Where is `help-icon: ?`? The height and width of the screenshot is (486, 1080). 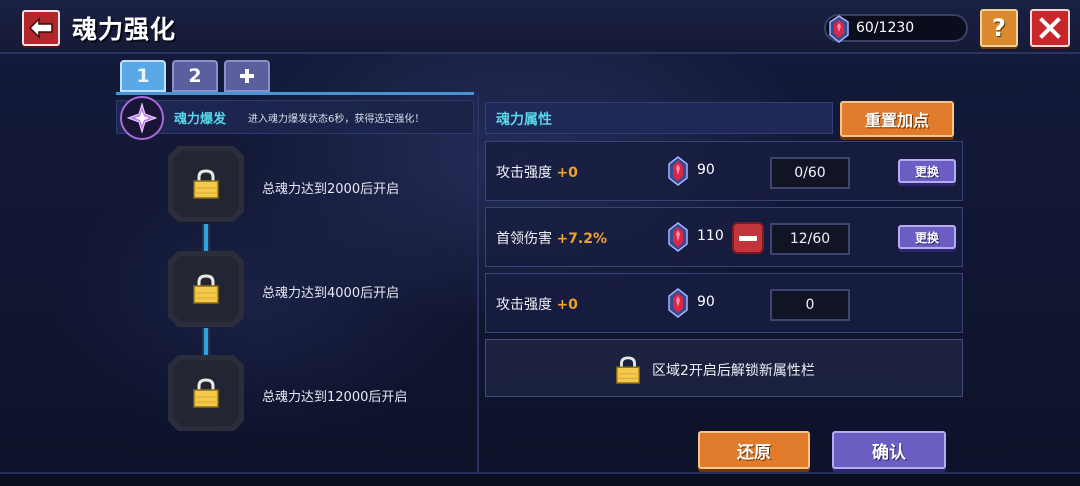 help-icon: ? is located at coordinates (999, 28).